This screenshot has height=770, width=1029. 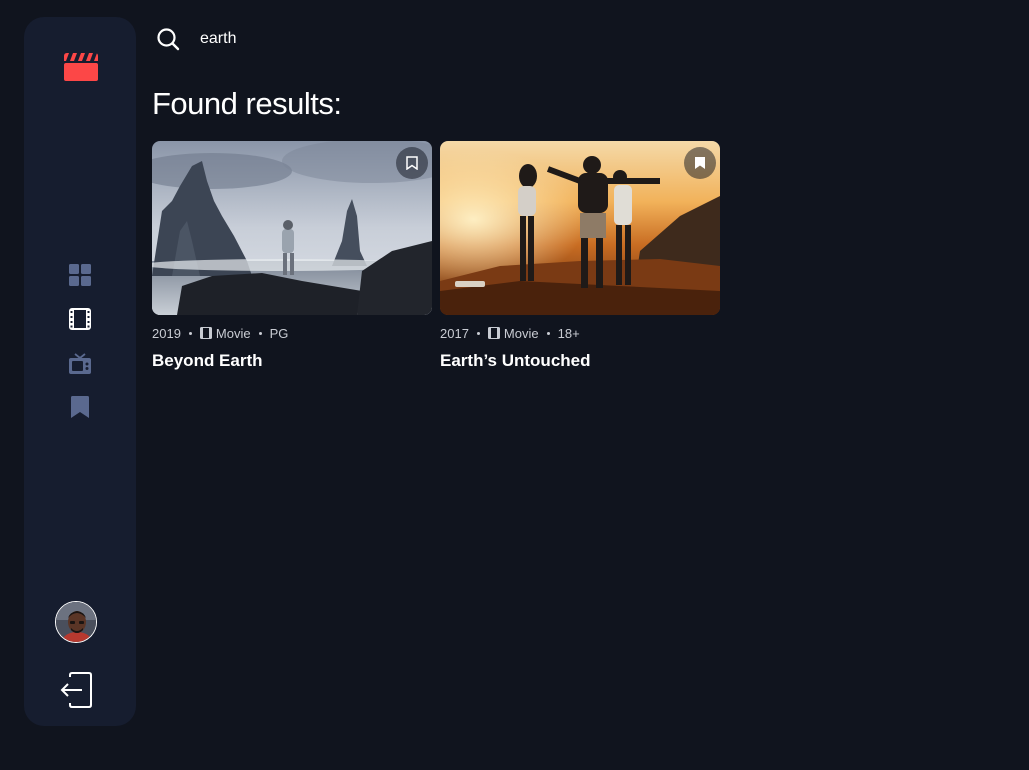 What do you see at coordinates (81, 67) in the screenshot?
I see `clapperboard-icon` at bounding box center [81, 67].